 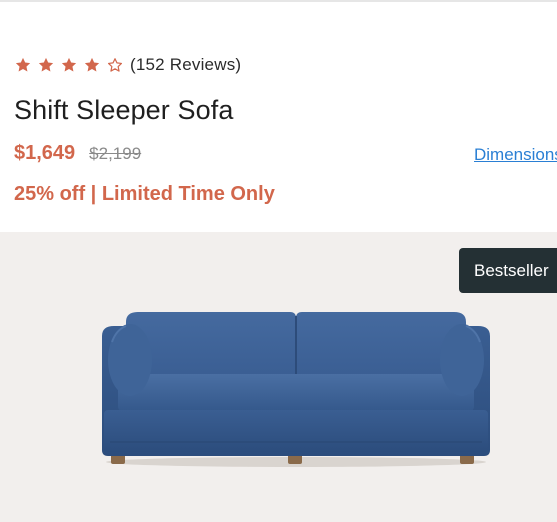 I want to click on promo-text: 25% off | Limited Time Only, so click(x=144, y=194).